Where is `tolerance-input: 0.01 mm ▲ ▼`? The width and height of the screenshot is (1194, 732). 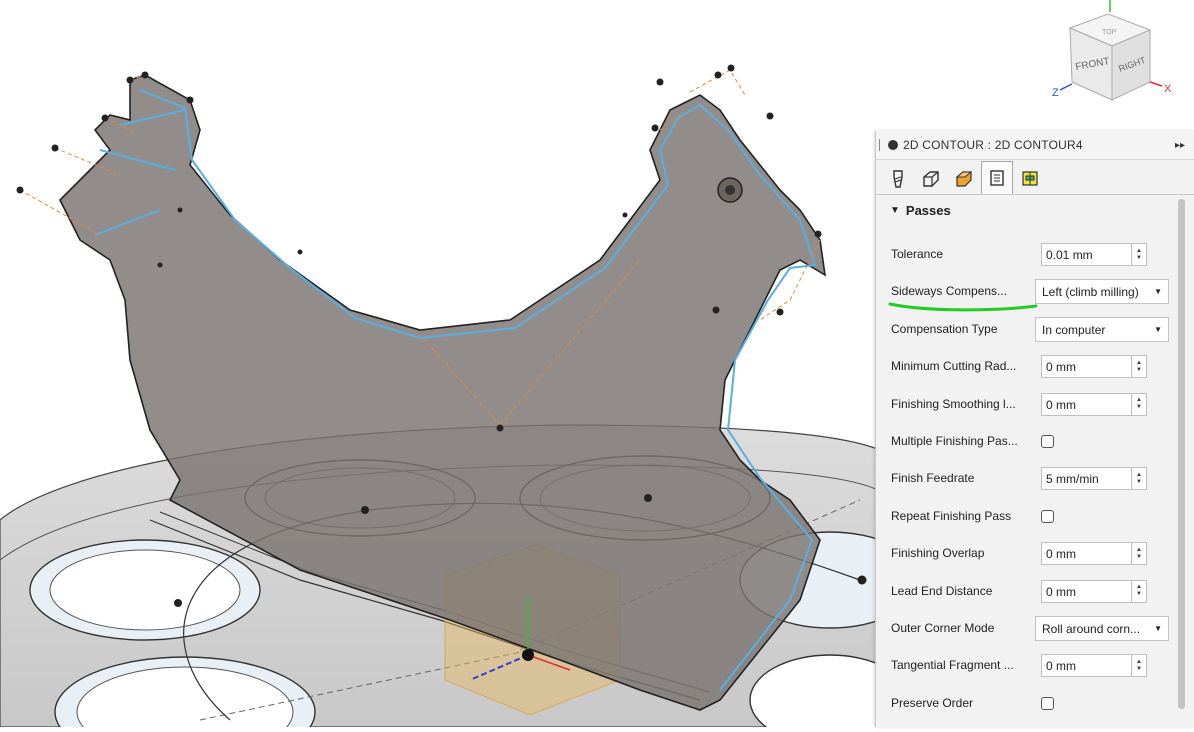
tolerance-input: 0.01 mm ▲ ▼ is located at coordinates (1094, 254).